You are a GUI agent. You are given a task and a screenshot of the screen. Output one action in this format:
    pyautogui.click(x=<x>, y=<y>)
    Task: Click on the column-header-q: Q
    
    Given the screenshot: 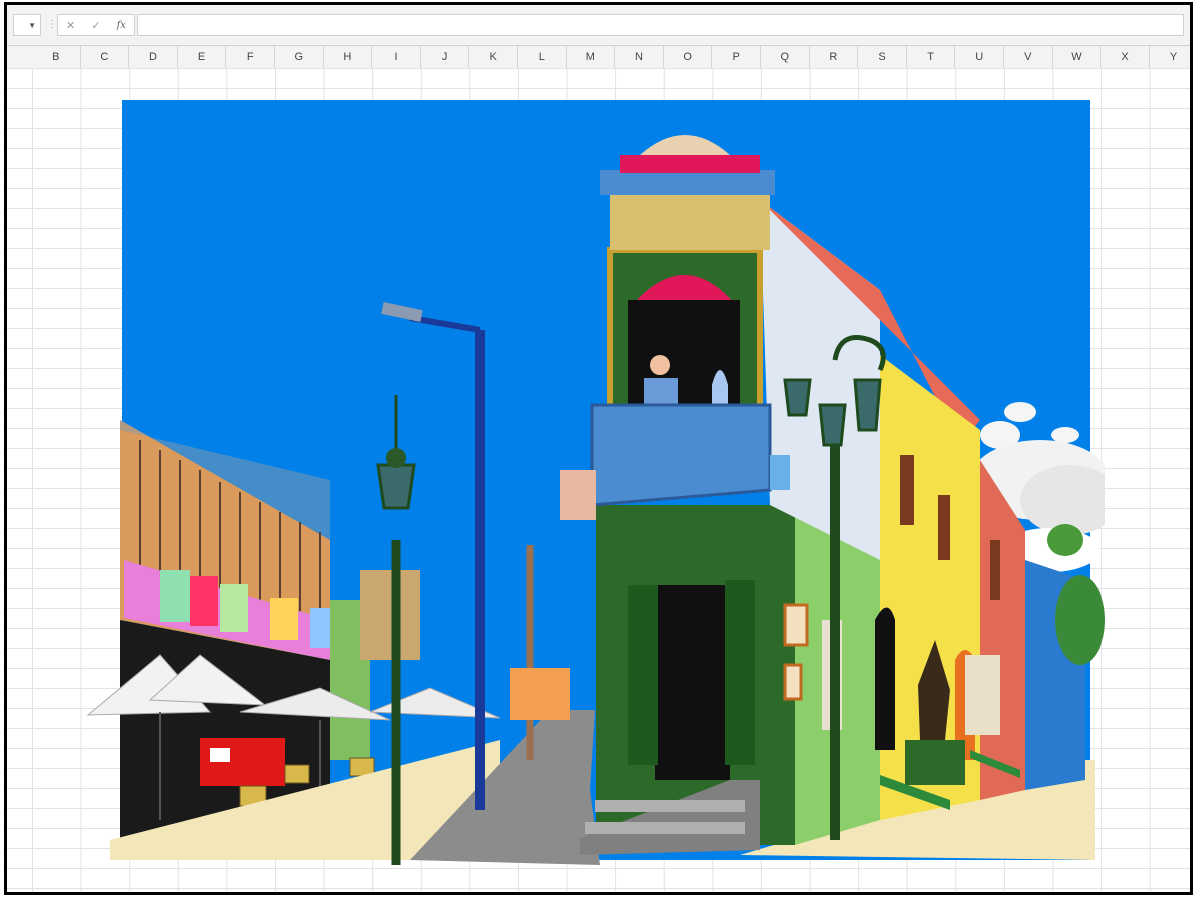 What is the action you would take?
    pyautogui.click(x=785, y=57)
    